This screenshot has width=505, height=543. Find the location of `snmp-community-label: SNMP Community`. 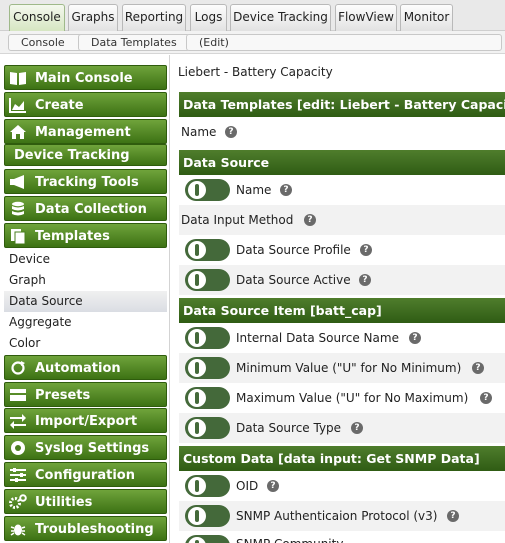

snmp-community-label: SNMP Community is located at coordinates (289, 537).